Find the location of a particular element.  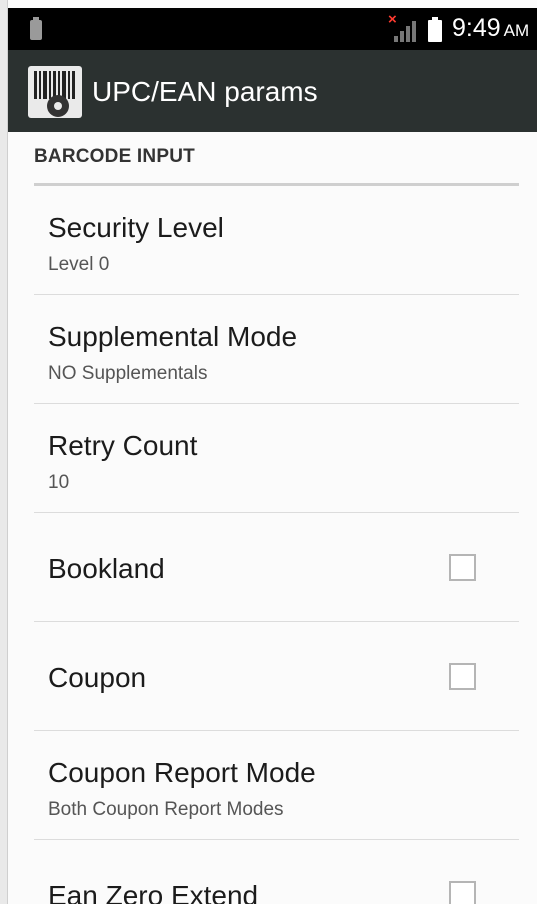

pref-supplemental-mode: Supplemental Mode NO Supplementals is located at coordinates (276, 349).